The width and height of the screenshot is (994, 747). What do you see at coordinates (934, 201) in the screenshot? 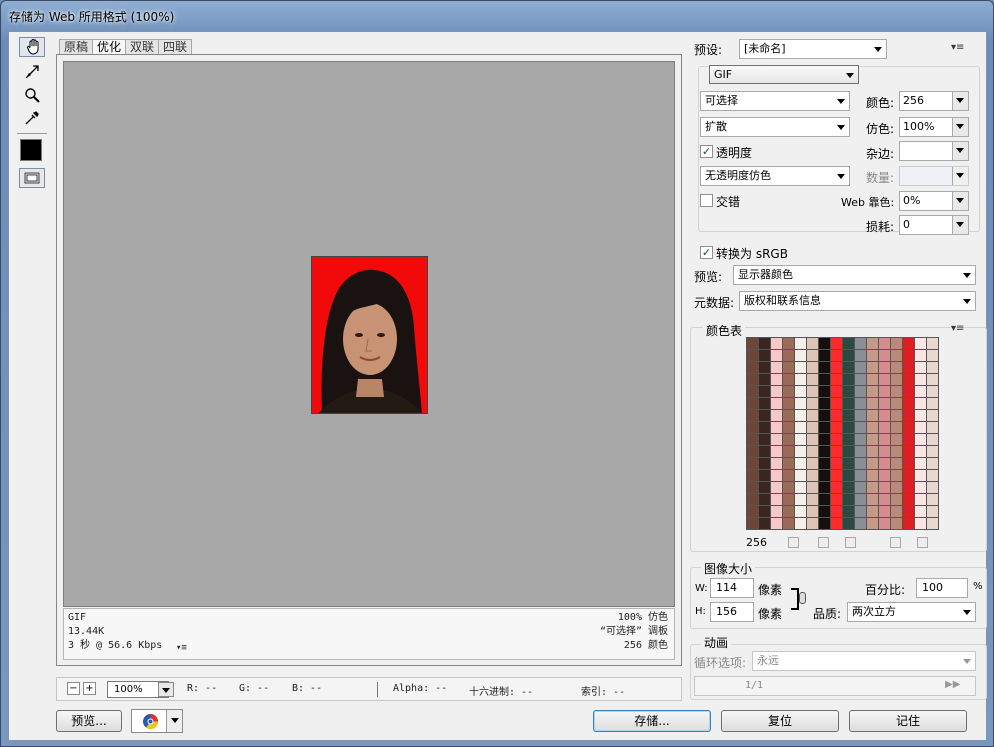
I see `websnap-field: 0%` at bounding box center [934, 201].